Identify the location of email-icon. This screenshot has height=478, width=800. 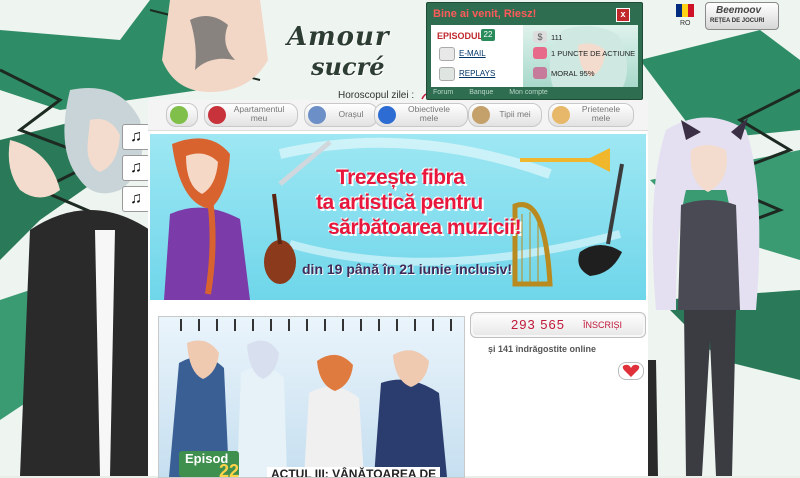
(447, 54).